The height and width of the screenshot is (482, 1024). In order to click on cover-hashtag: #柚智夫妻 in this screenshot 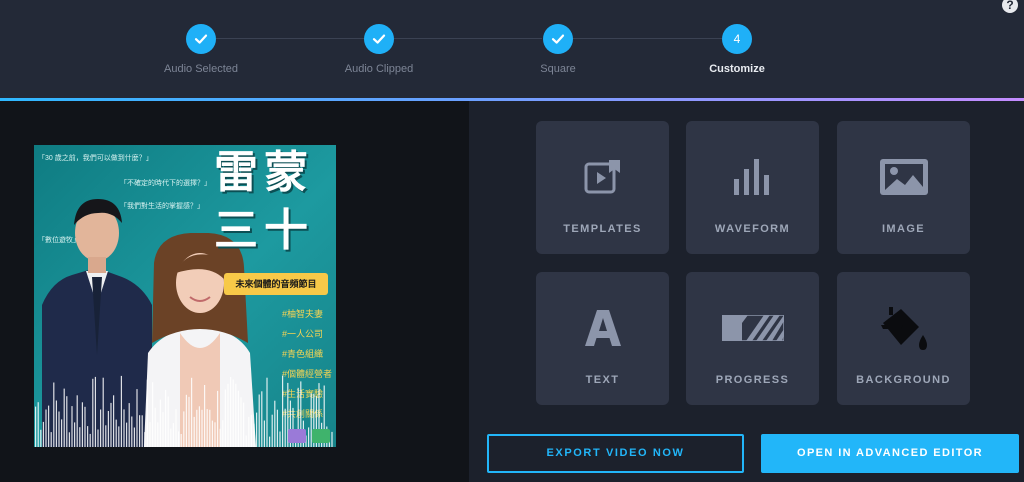, I will do `click(303, 314)`.